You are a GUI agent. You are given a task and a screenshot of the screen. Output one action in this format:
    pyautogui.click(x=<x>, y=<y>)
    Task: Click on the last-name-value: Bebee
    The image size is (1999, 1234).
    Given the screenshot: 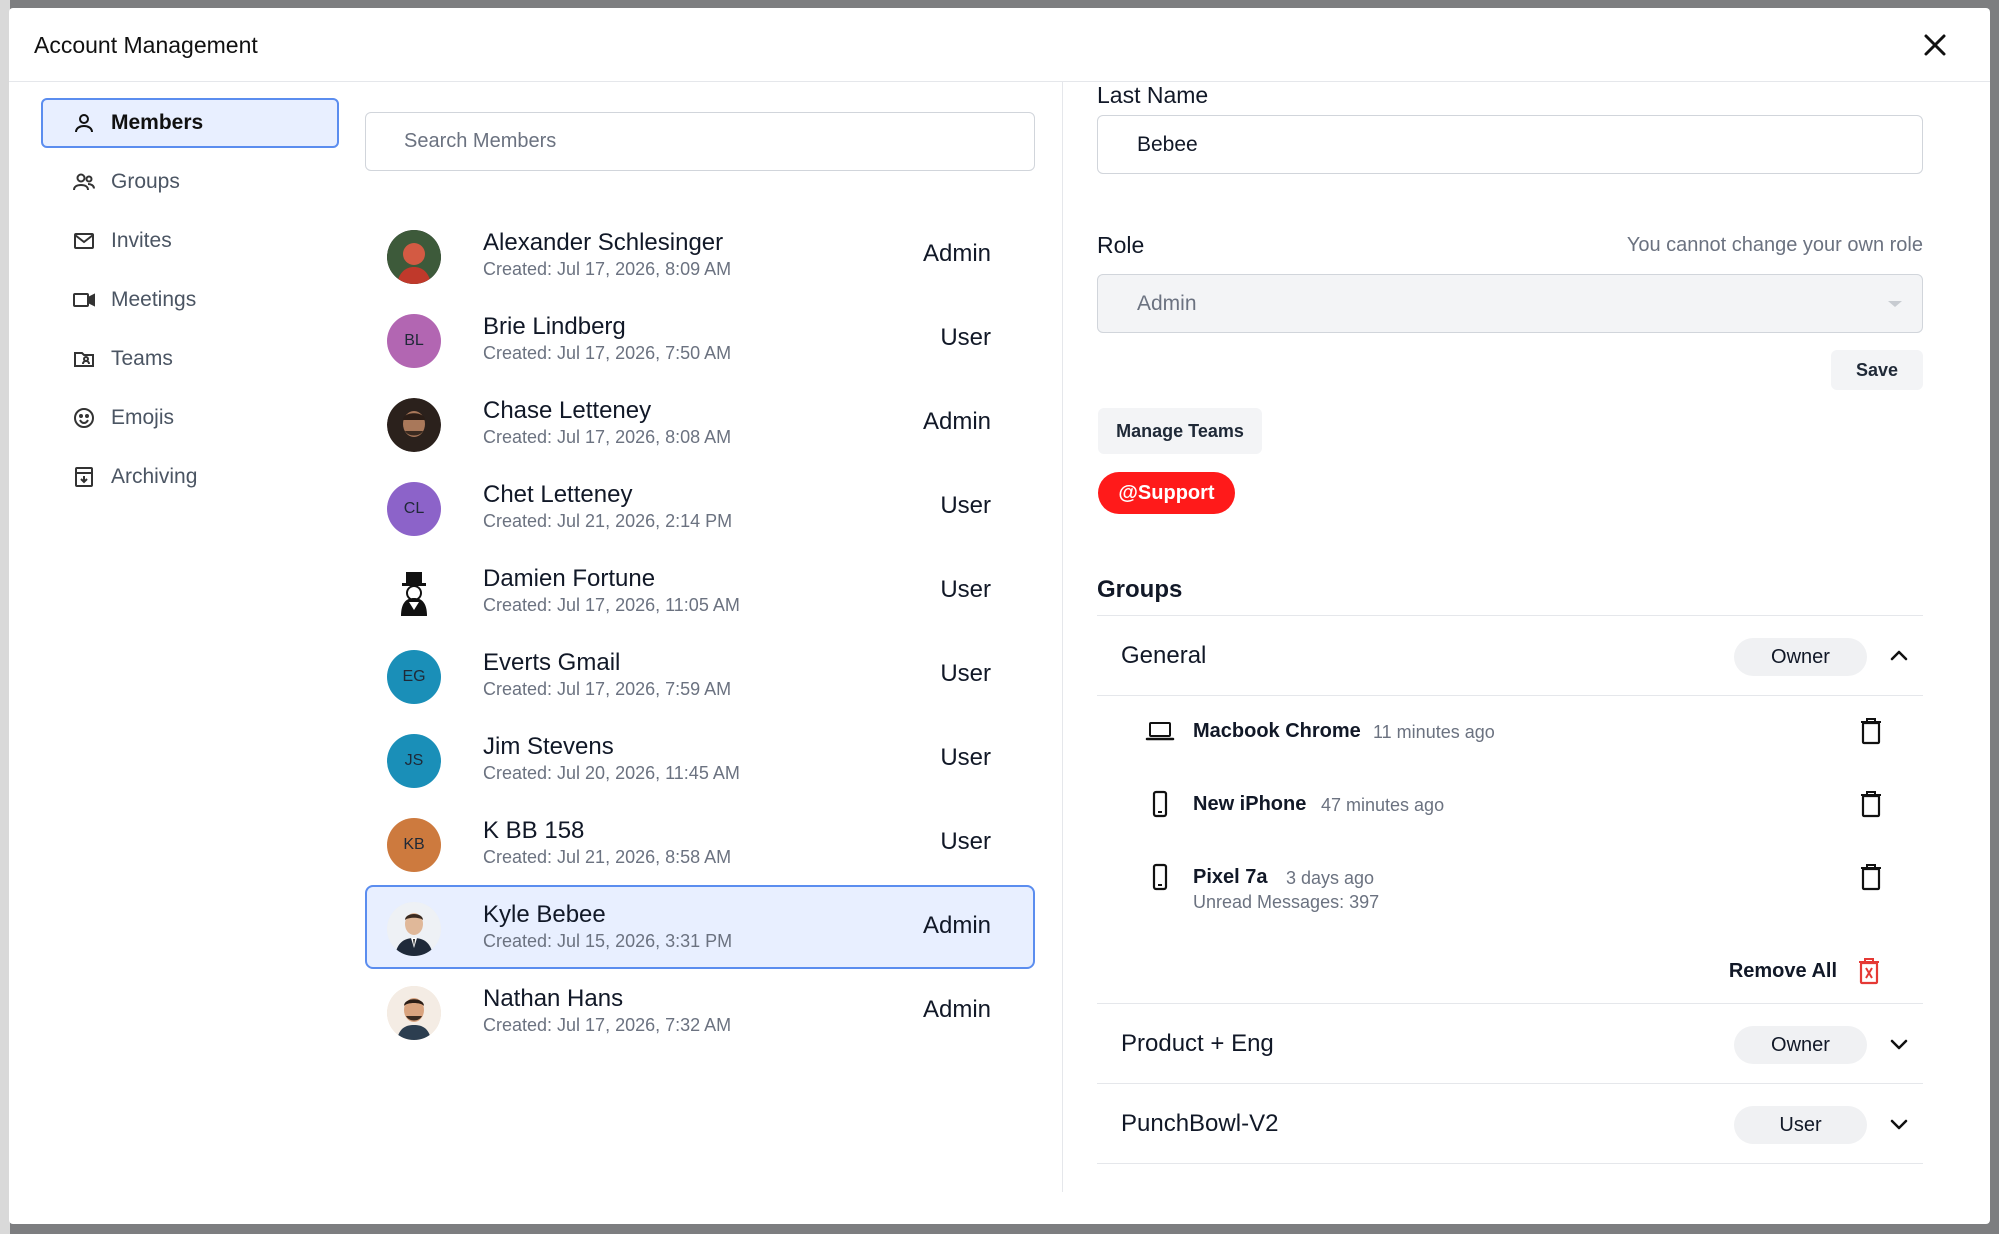 What is the action you would take?
    pyautogui.click(x=1167, y=144)
    